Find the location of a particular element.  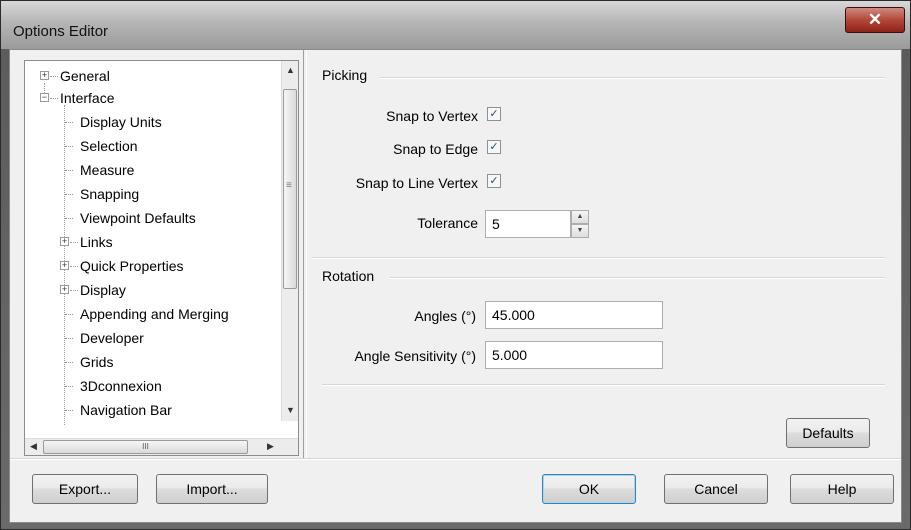

tree-item-label: Quick Properties is located at coordinates (132, 266).